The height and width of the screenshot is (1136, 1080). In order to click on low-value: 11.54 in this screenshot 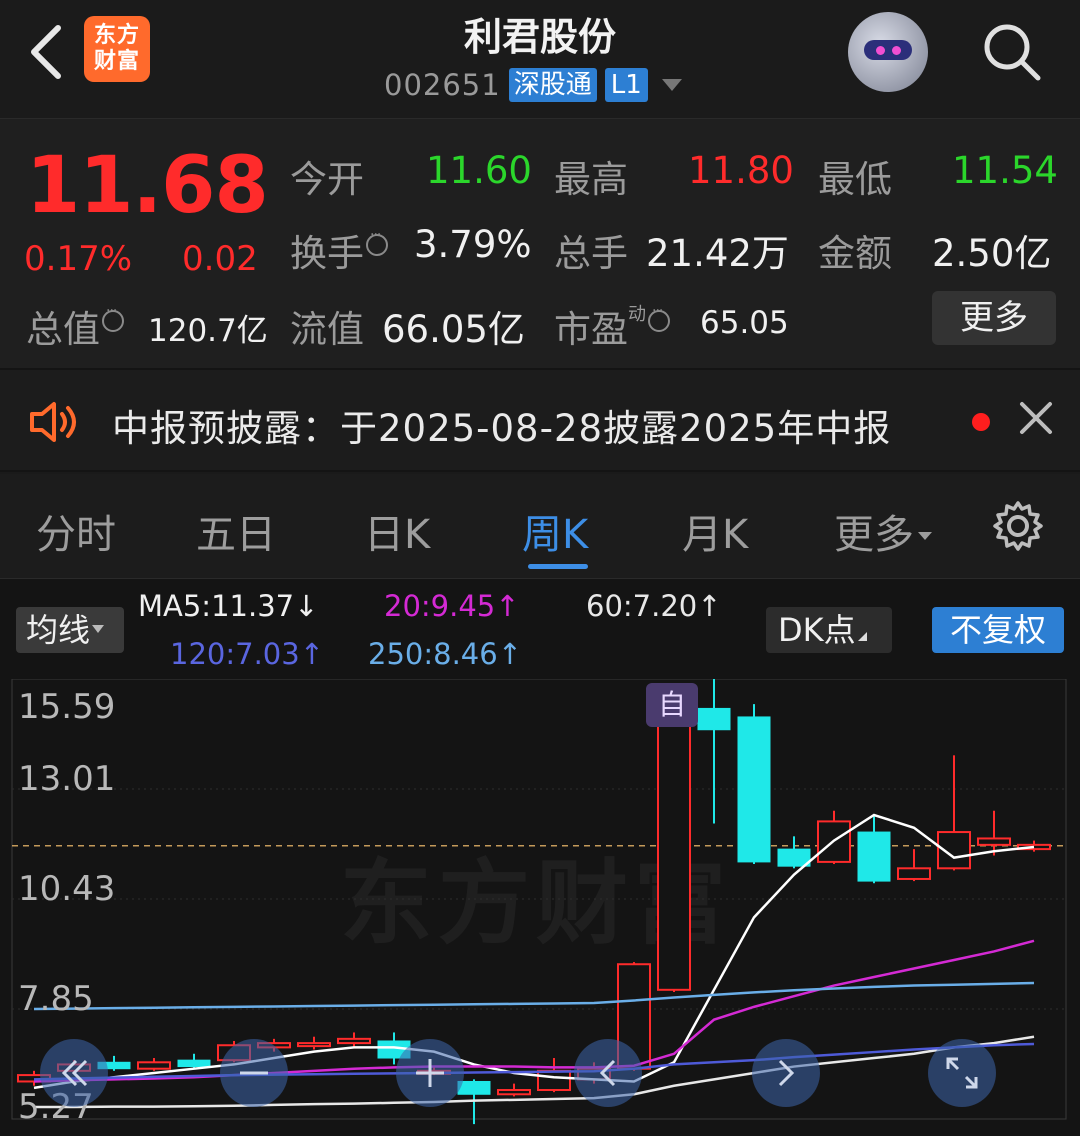, I will do `click(1005, 170)`.